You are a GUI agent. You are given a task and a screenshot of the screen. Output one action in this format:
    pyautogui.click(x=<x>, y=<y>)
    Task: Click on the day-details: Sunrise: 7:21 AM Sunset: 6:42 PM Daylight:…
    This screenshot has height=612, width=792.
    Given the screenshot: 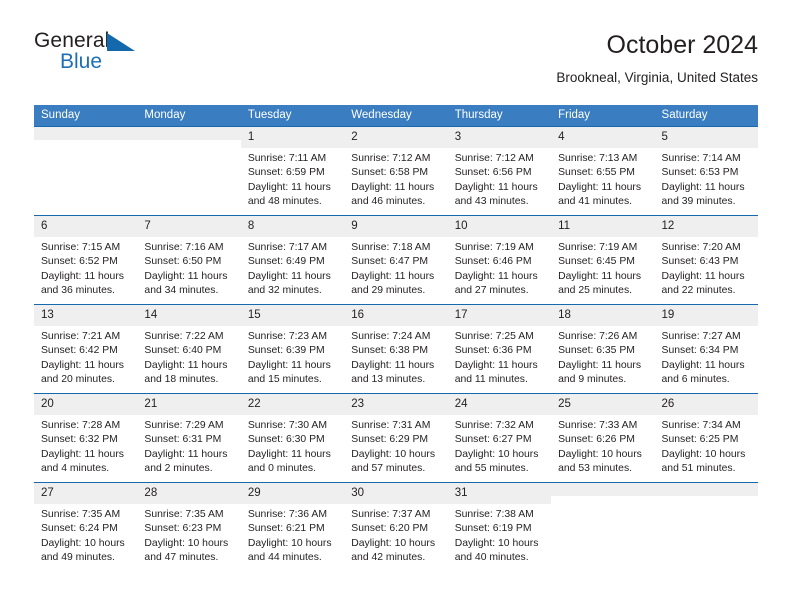 What is the action you would take?
    pyautogui.click(x=85, y=357)
    